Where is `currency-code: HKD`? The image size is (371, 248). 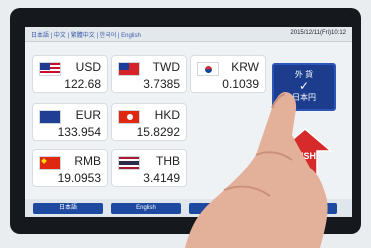 currency-code: HKD is located at coordinates (167, 115).